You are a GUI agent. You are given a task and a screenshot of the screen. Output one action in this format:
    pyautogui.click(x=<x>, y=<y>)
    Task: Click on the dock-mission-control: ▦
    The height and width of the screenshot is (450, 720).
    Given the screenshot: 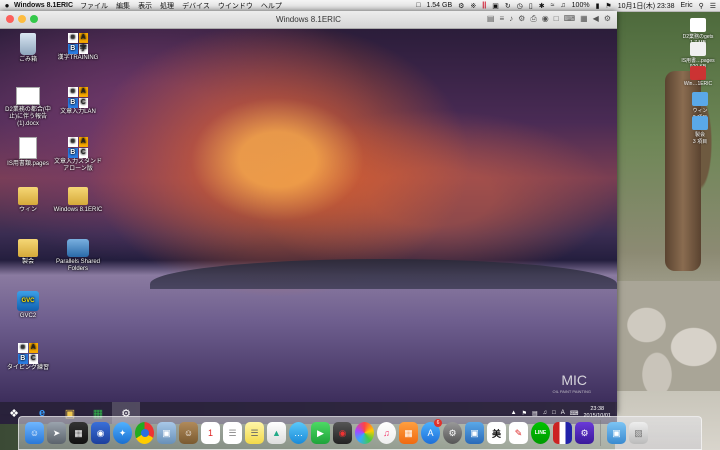 What is the action you would take?
    pyautogui.click(x=78, y=433)
    